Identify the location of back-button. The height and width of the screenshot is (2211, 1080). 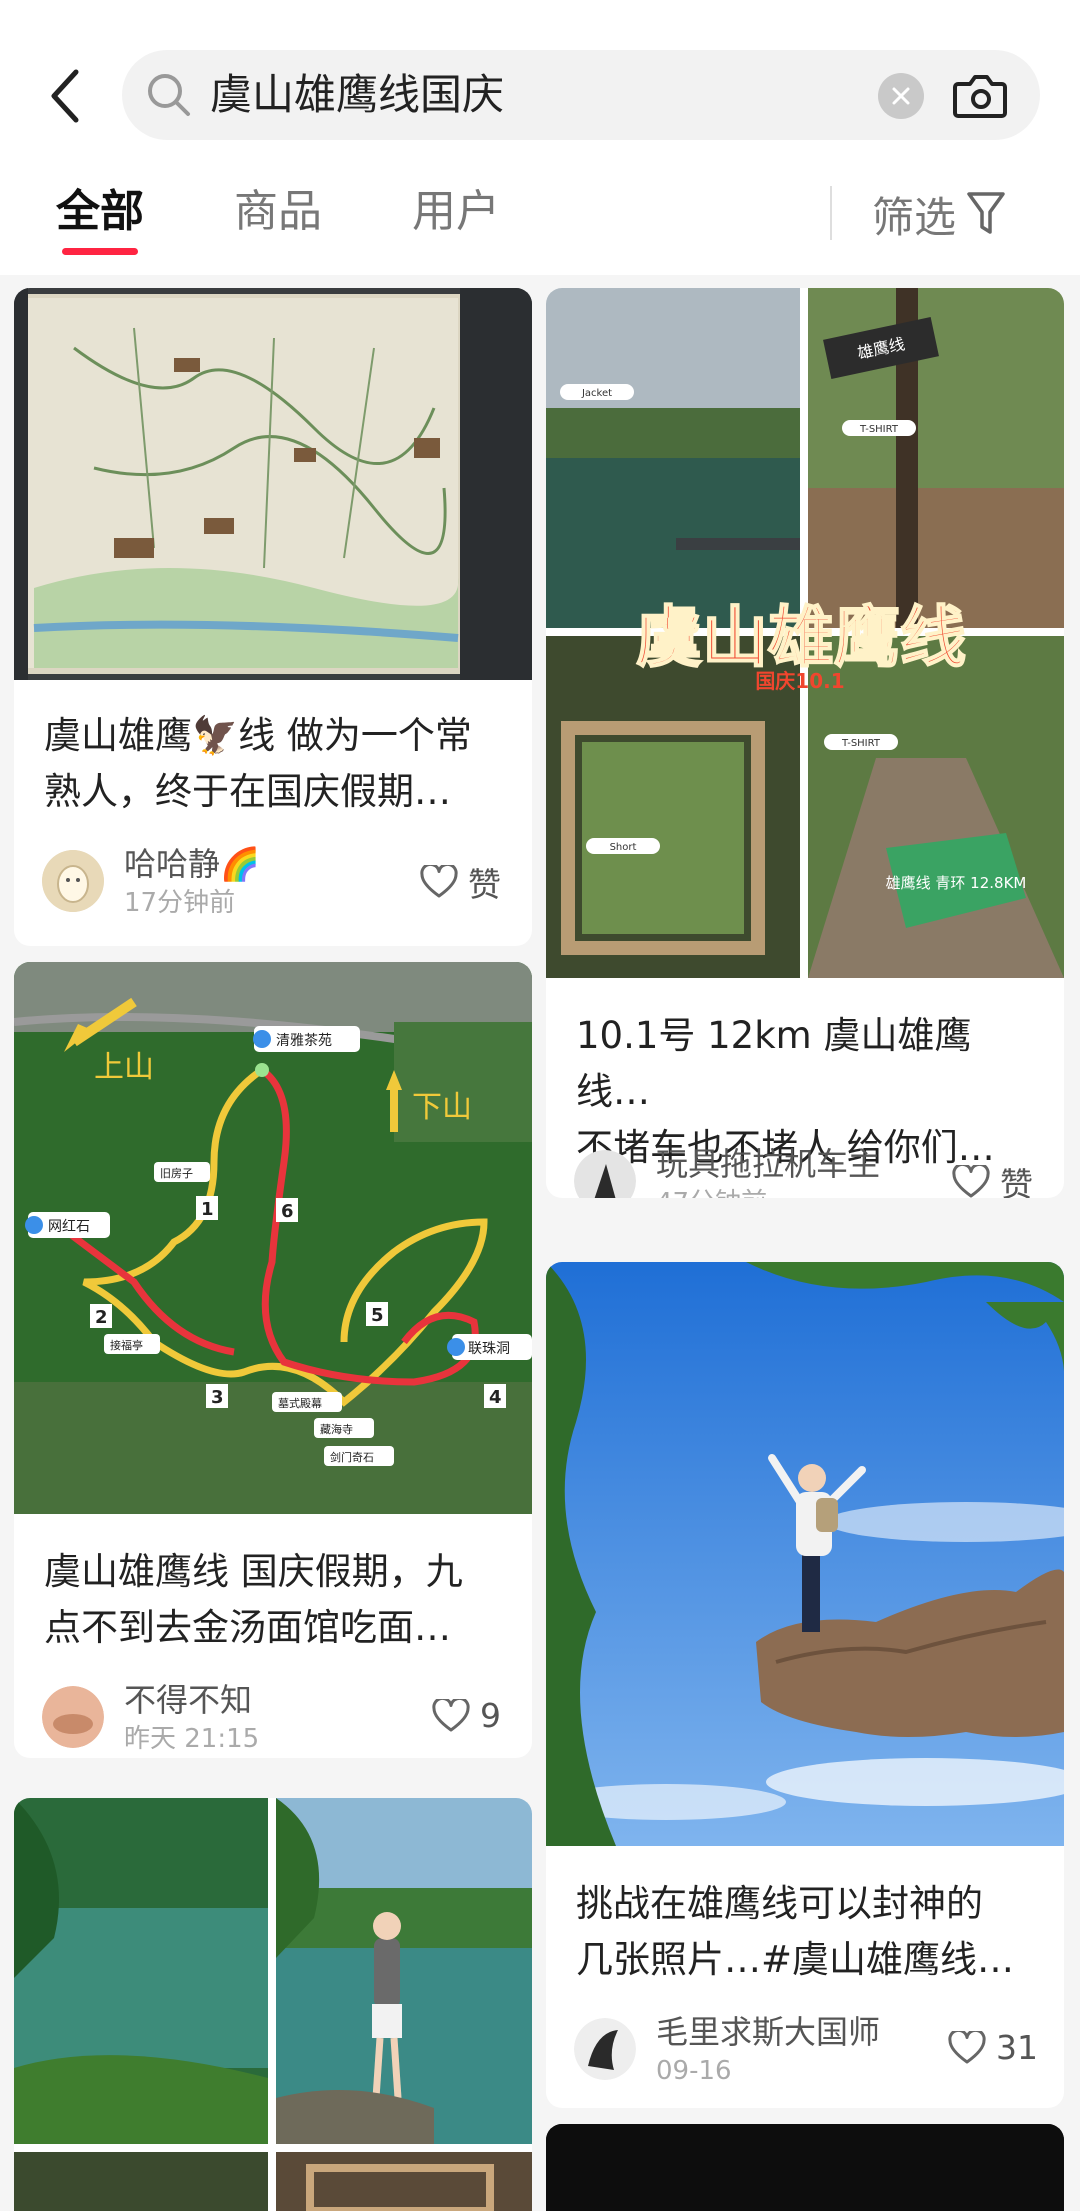
(65, 96).